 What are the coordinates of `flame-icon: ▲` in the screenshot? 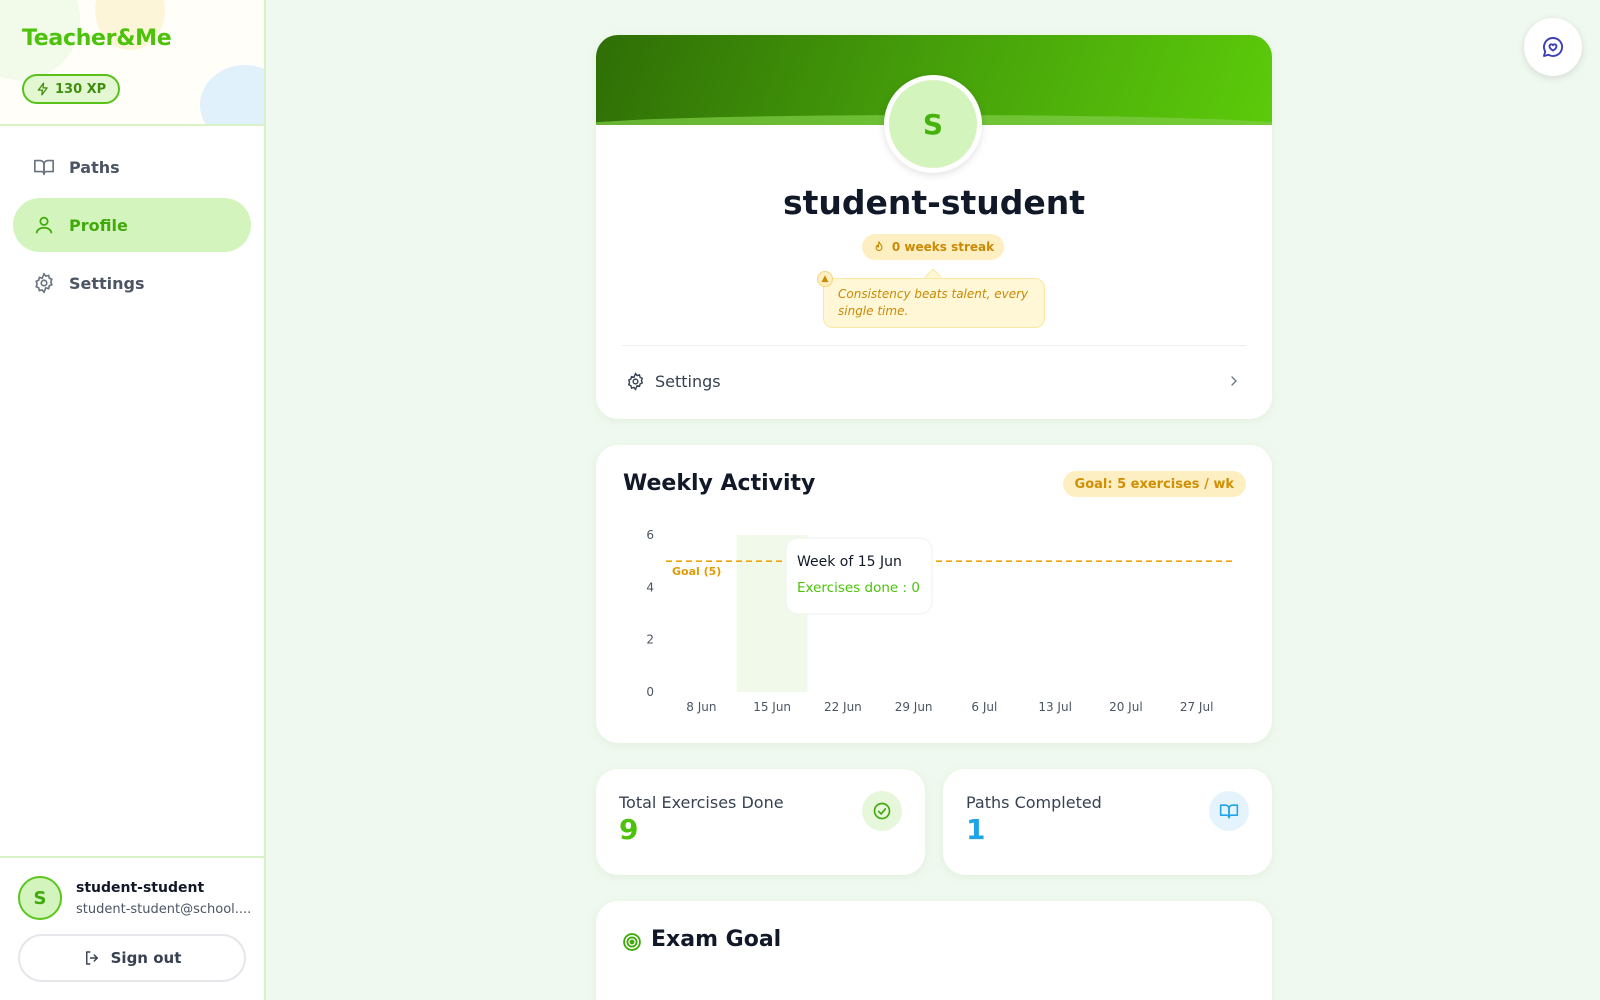 It's located at (825, 279).